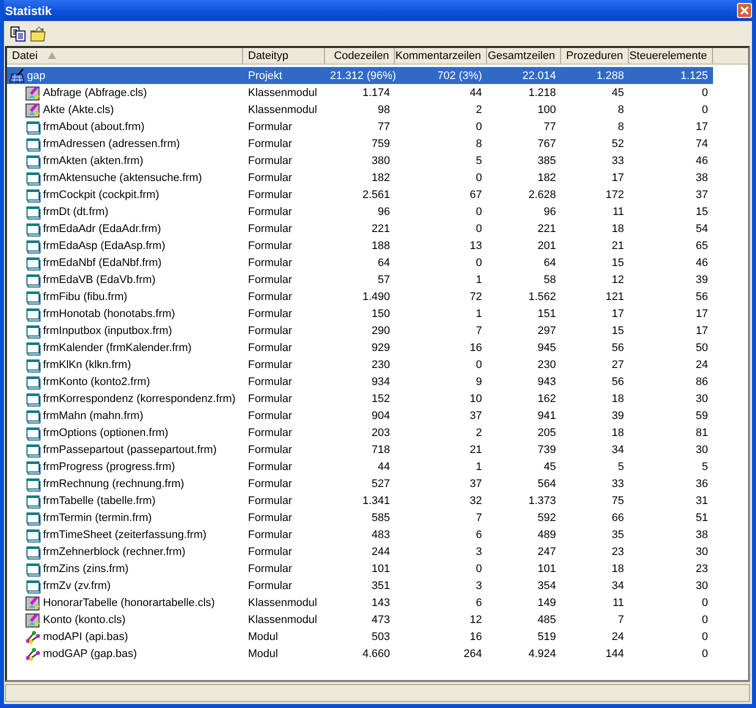 The image size is (756, 708). Describe the element at coordinates (702, 382) in the screenshot. I see `table-cell: 86` at that location.